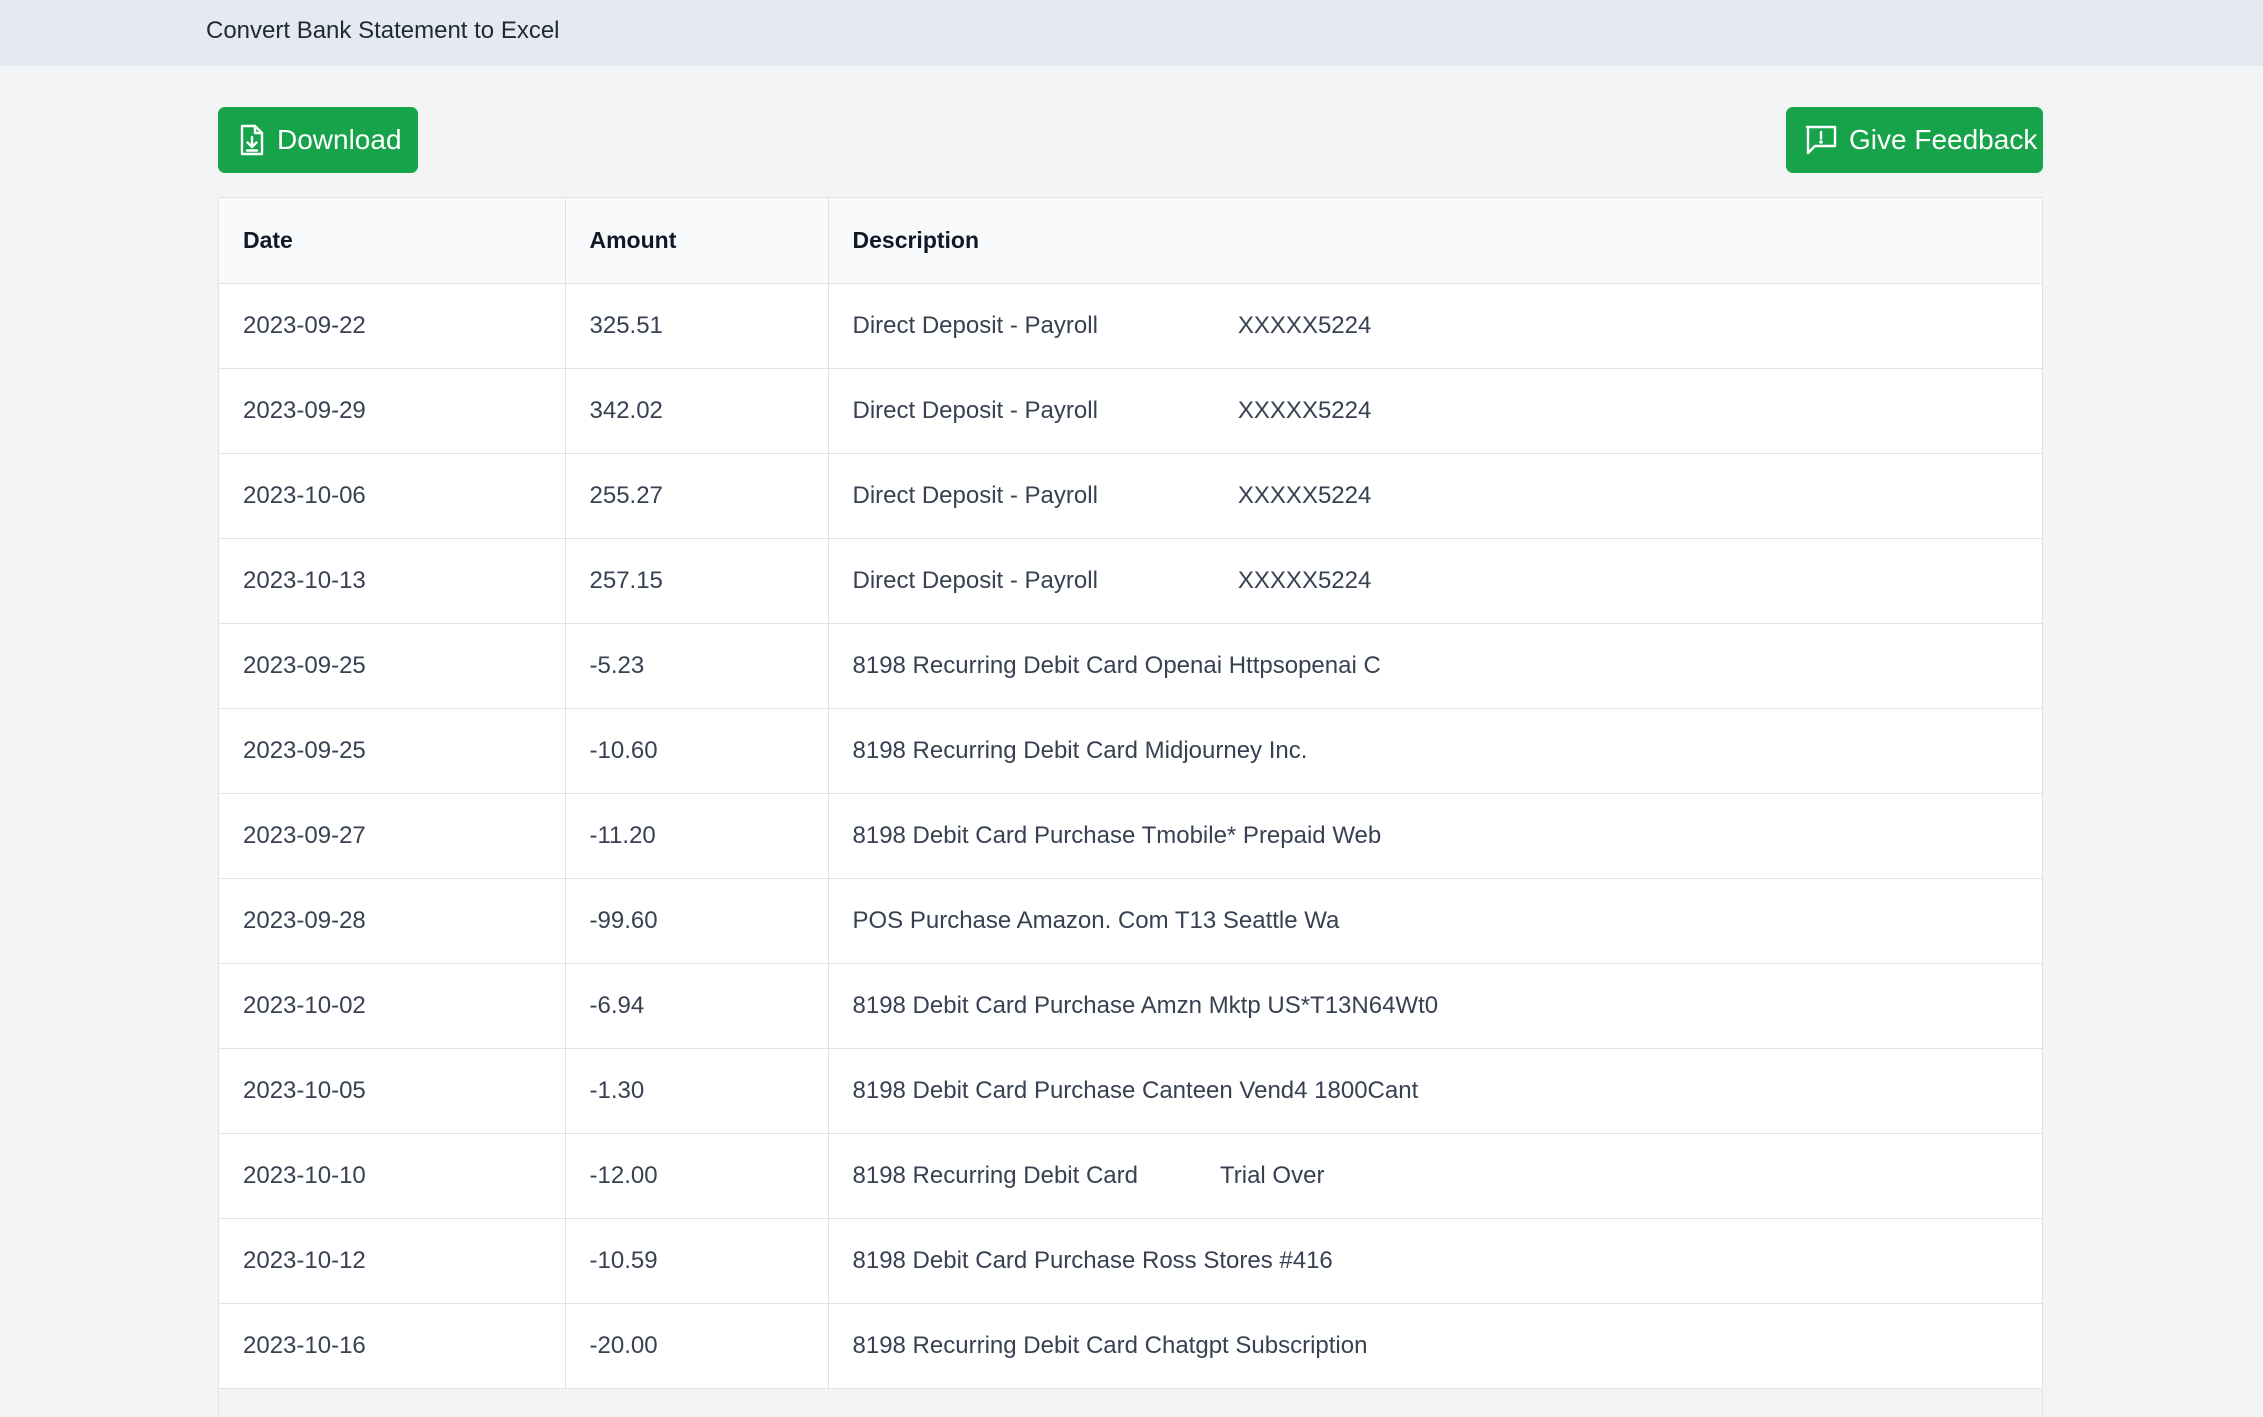 The image size is (2263, 1417). Describe the element at coordinates (696, 1176) in the screenshot. I see `cell-amount: -12.00` at that location.